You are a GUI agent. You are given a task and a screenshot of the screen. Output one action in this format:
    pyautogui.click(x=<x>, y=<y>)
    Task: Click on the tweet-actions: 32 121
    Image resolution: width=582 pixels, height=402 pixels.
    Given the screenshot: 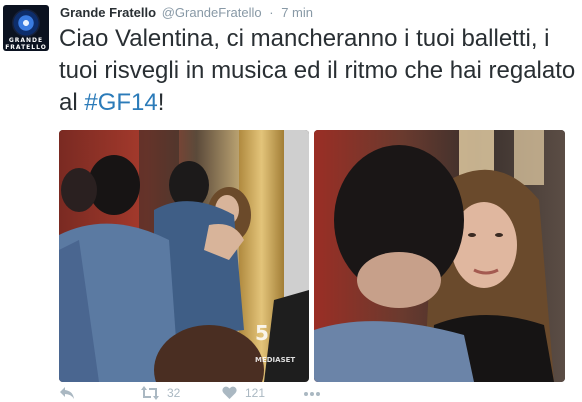 What is the action you would take?
    pyautogui.click(x=309, y=394)
    